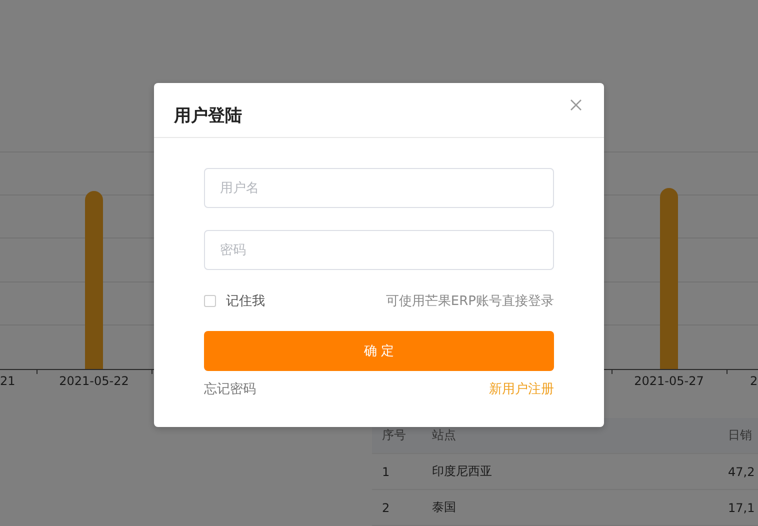  I want to click on table-cell-text: 47,2, so click(742, 471).